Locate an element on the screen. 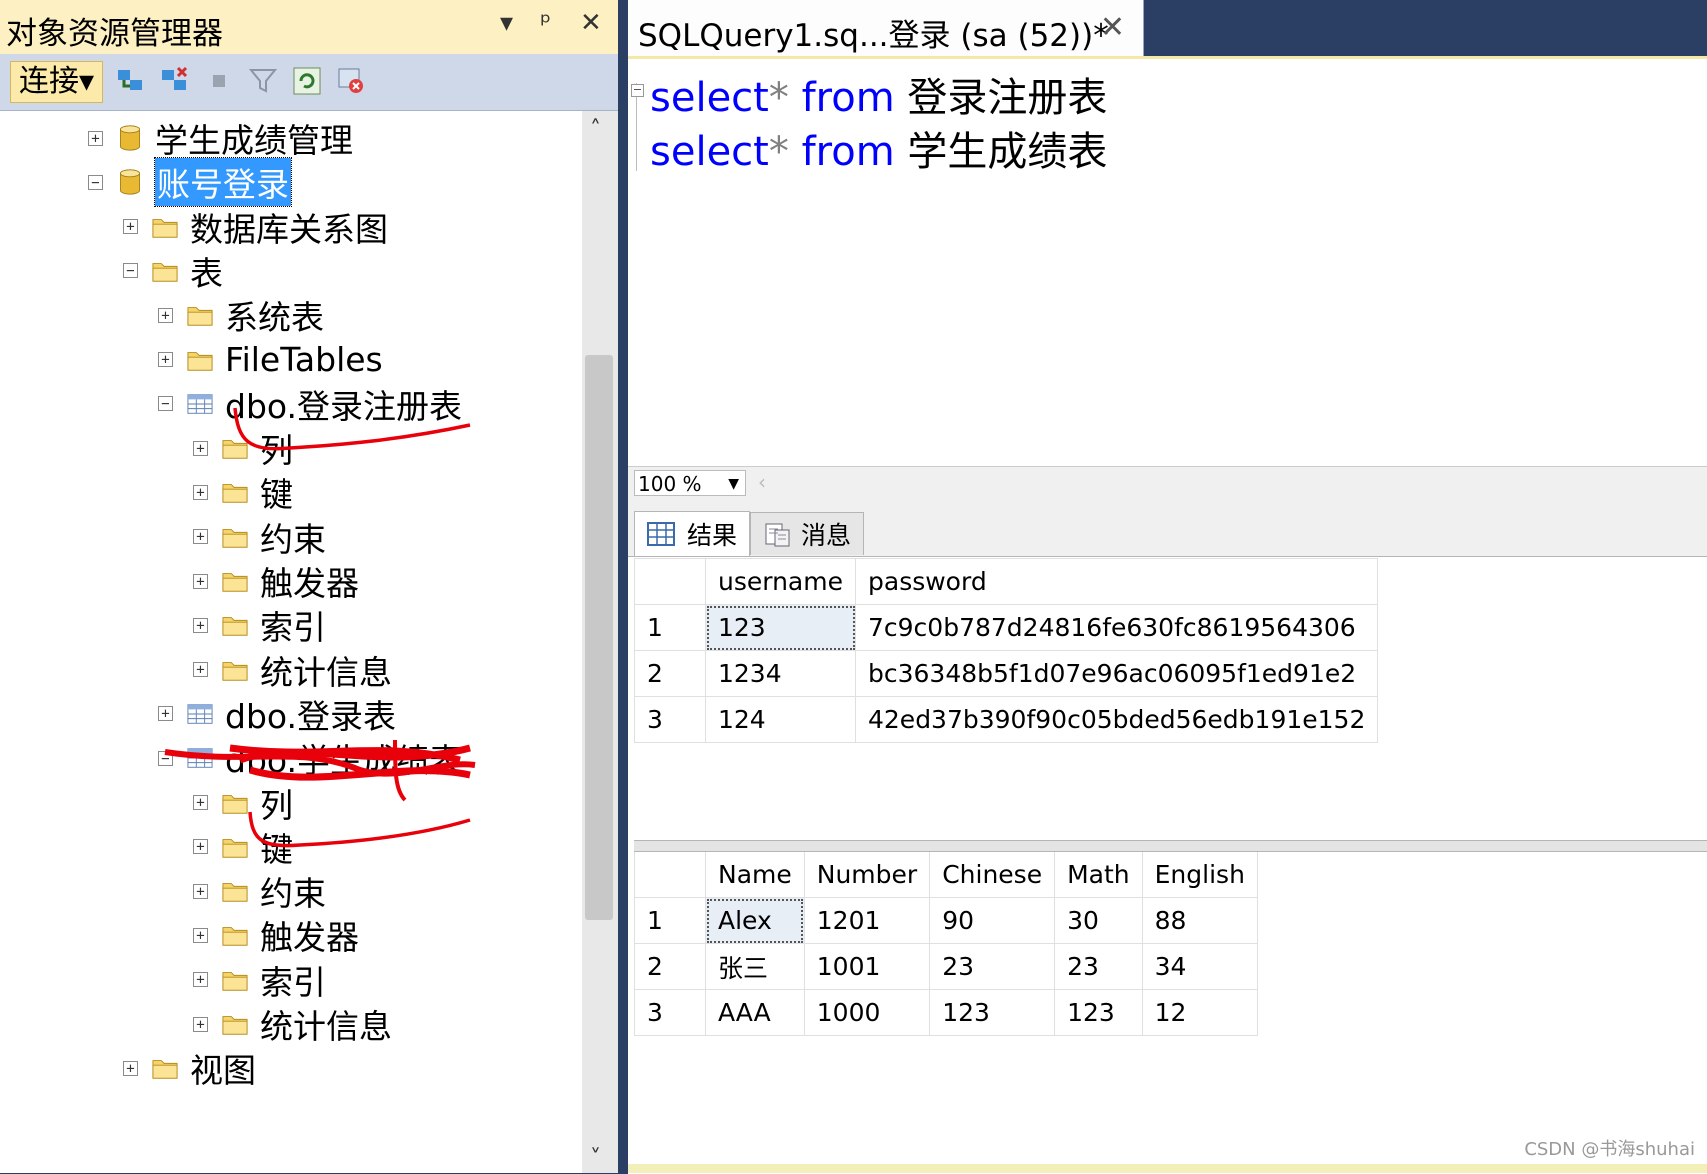 Image resolution: width=1707 pixels, height=1174 pixels. query-tab-close-icon: ✕ is located at coordinates (1112, 27).